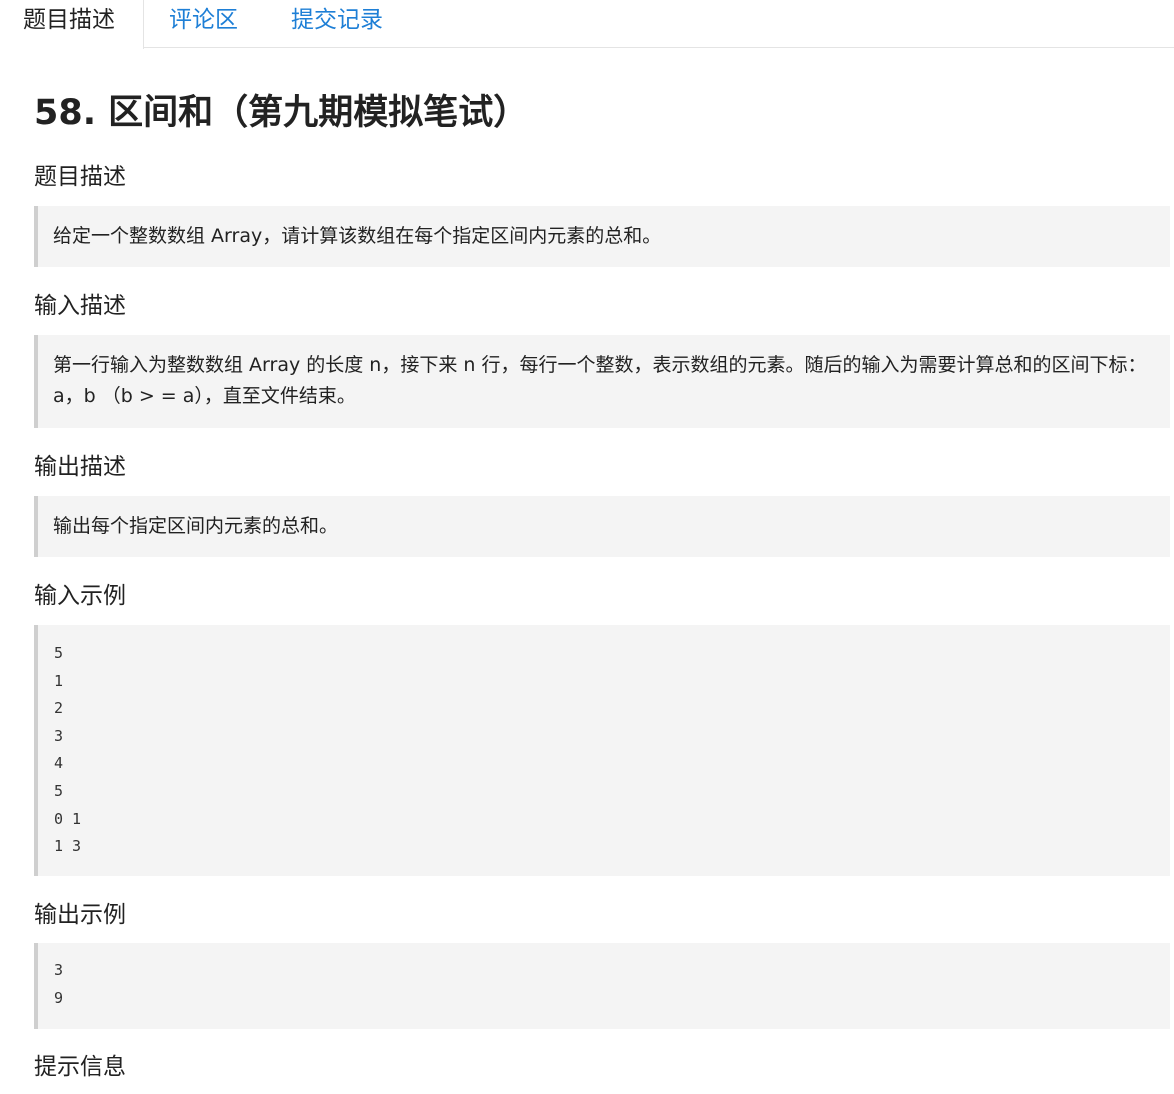 The image size is (1174, 1094). Describe the element at coordinates (68, 846) in the screenshot. I see `code-line: 1 3` at that location.